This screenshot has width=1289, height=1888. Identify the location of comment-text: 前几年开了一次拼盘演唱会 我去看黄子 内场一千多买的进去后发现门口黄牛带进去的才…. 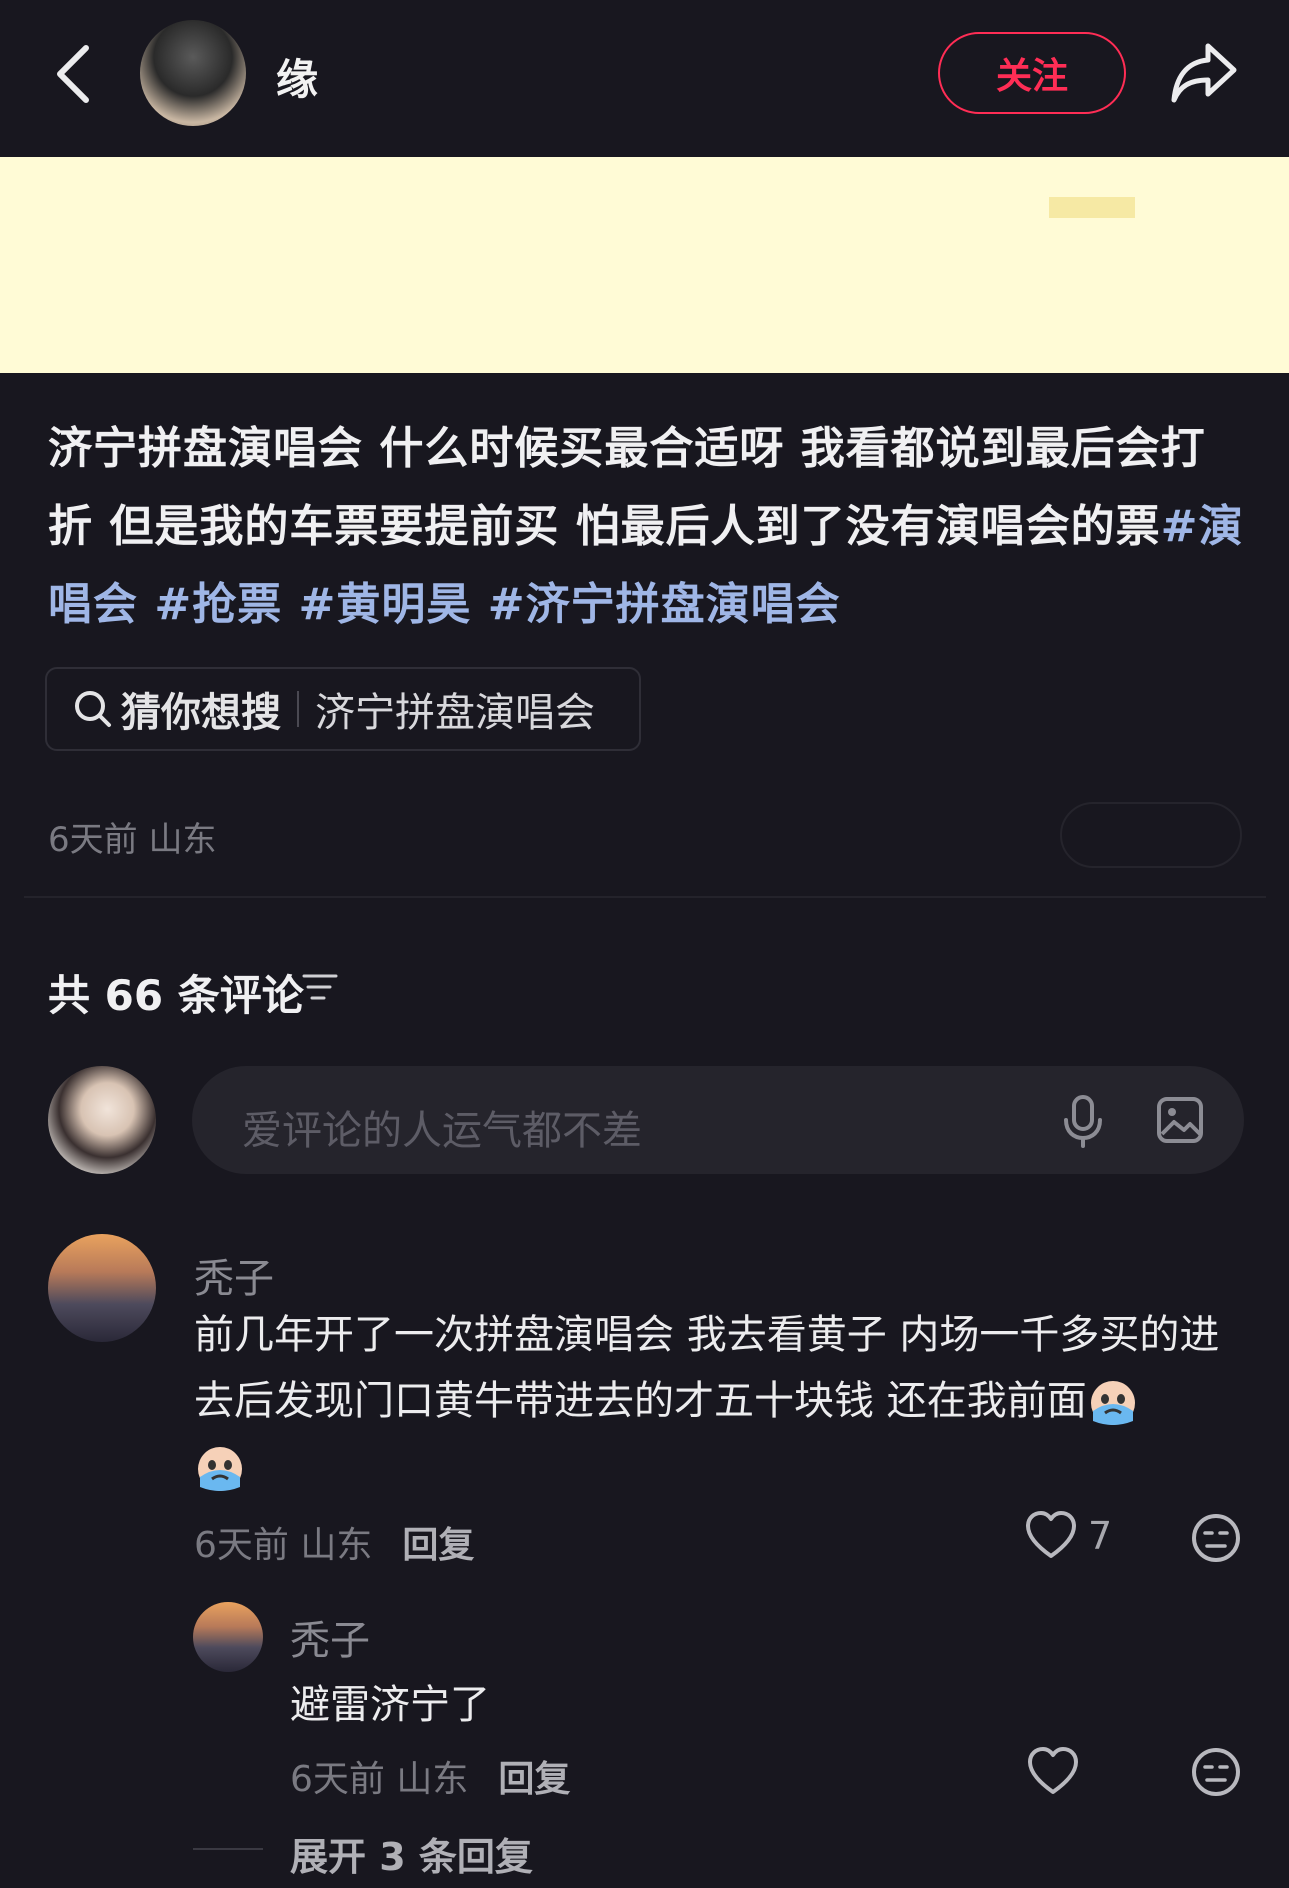
(709, 1401).